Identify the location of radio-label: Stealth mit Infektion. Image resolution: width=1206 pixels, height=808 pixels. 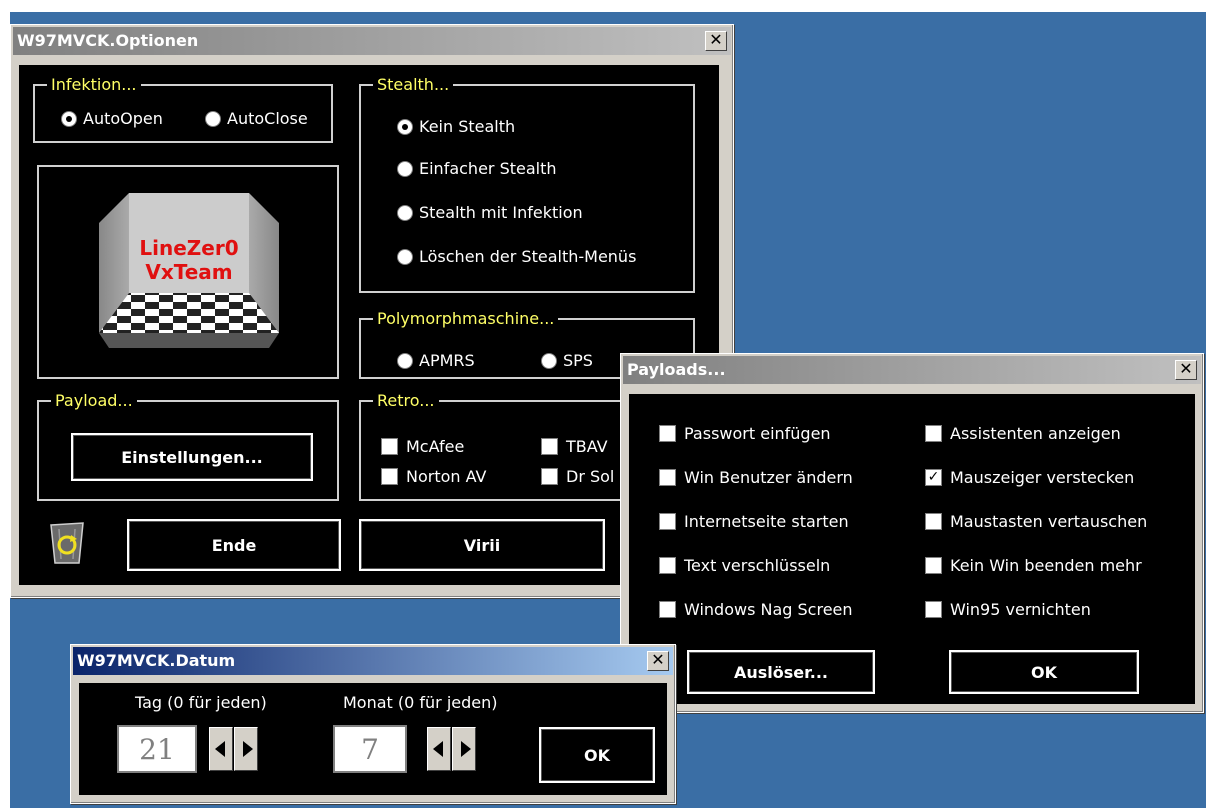
(501, 212).